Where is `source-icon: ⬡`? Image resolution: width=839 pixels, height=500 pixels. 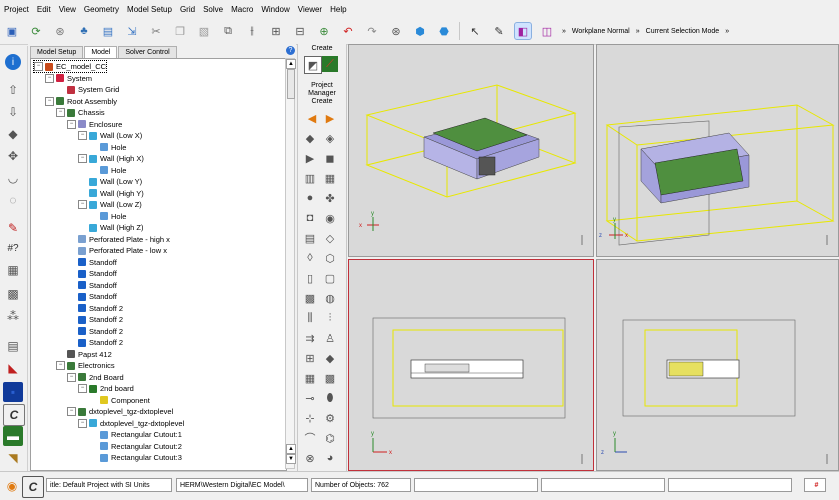
source-icon: ⬡ is located at coordinates (330, 258).